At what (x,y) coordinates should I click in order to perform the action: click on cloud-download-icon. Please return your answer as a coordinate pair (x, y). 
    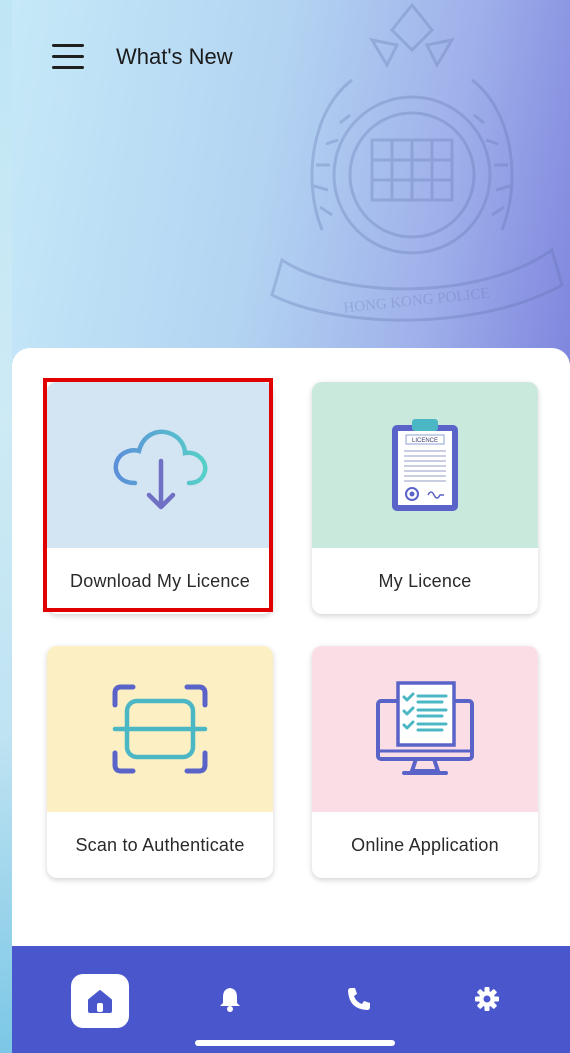
    Looking at the image, I should click on (160, 469).